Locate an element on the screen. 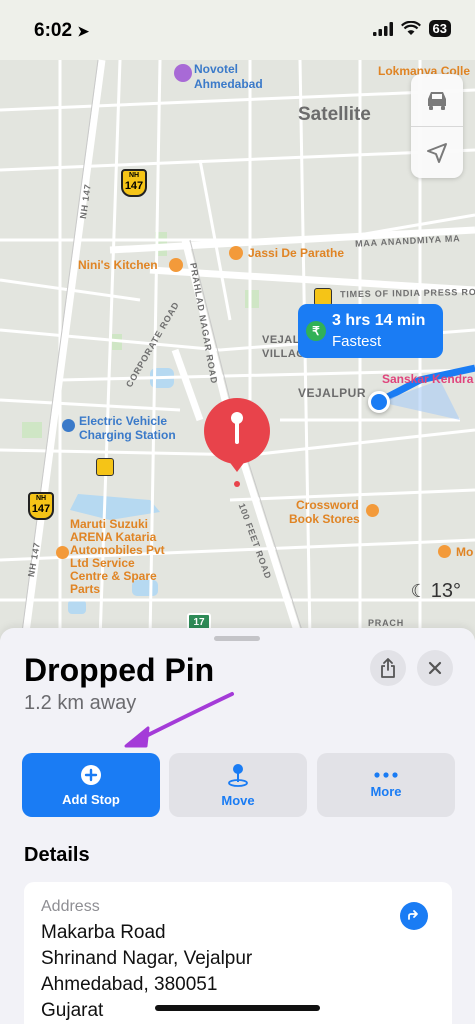  close-button is located at coordinates (435, 668).